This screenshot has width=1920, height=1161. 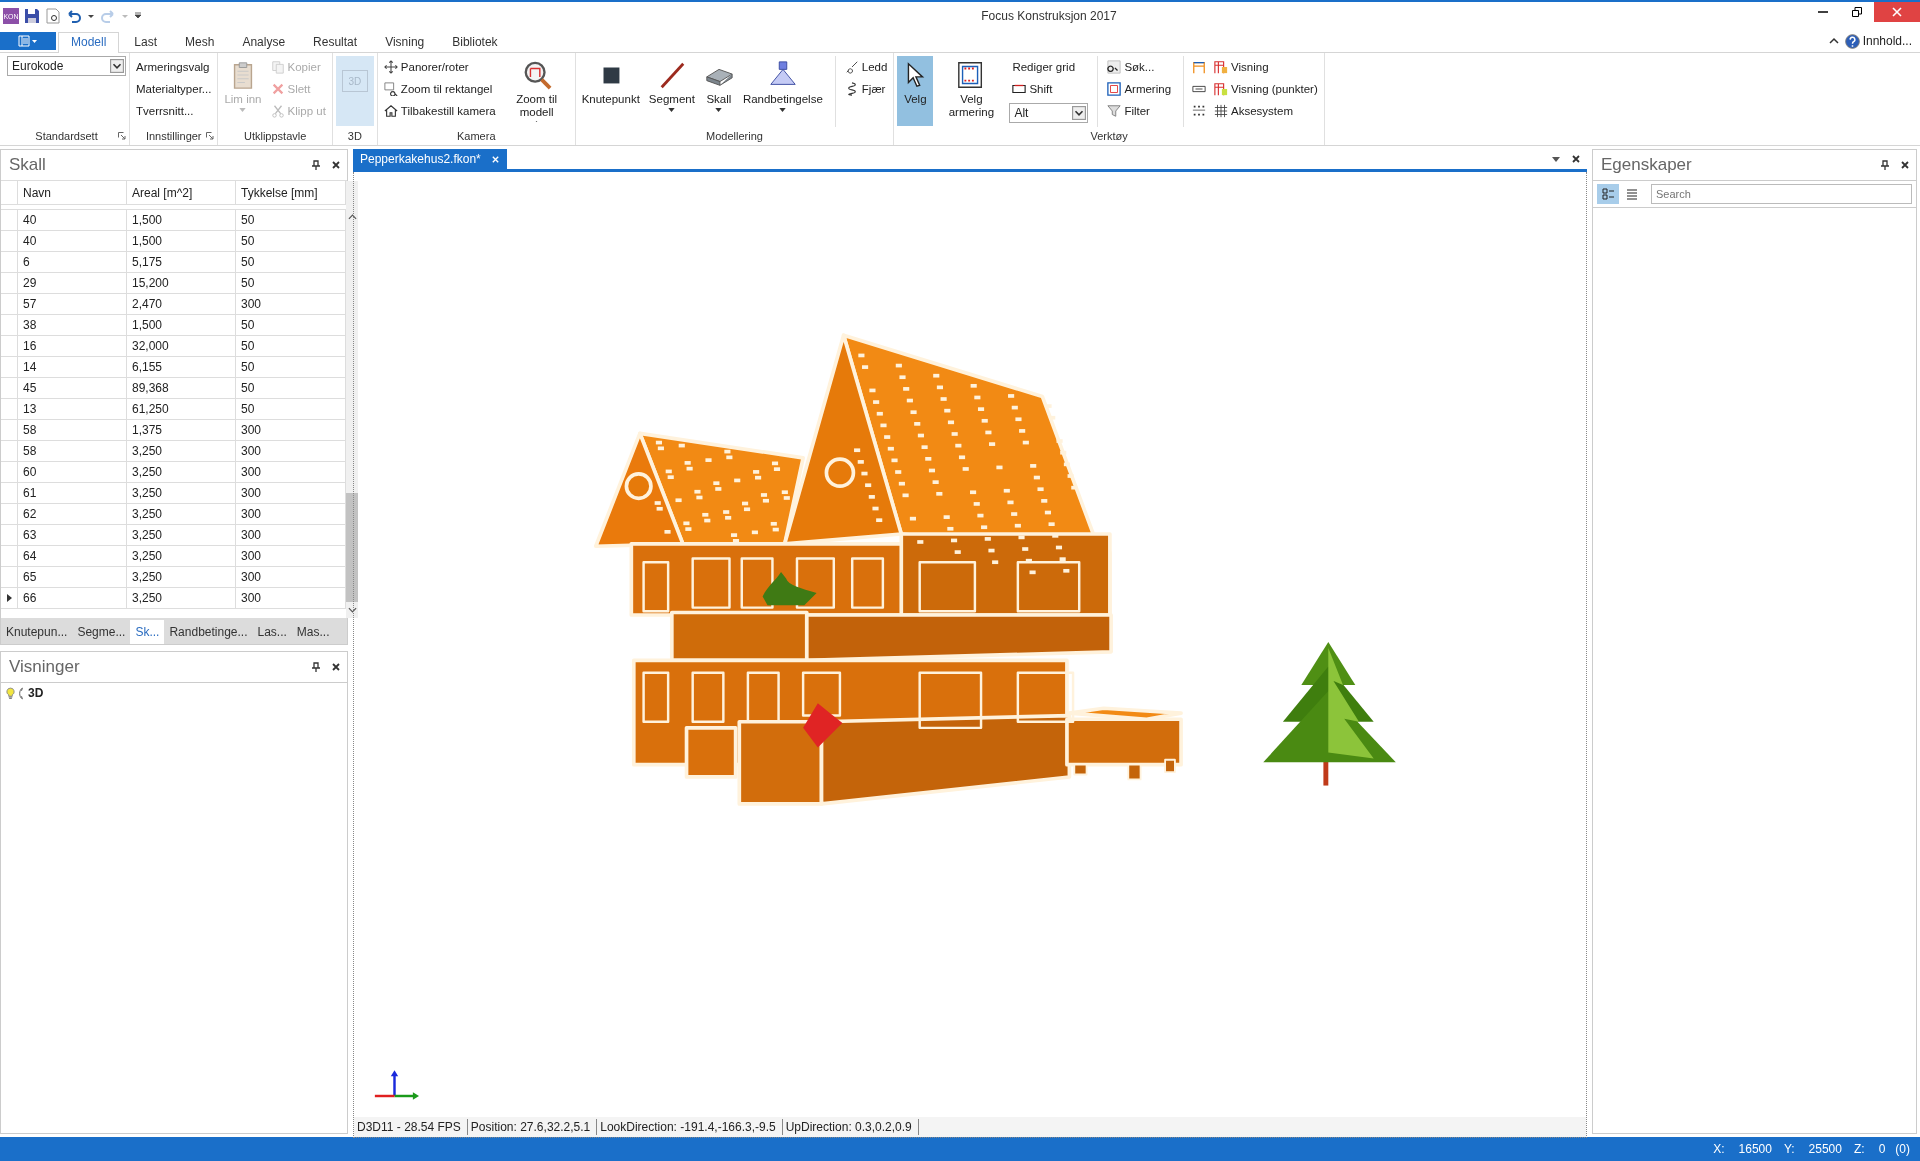 I want to click on grid-icon, so click(x=1221, y=111).